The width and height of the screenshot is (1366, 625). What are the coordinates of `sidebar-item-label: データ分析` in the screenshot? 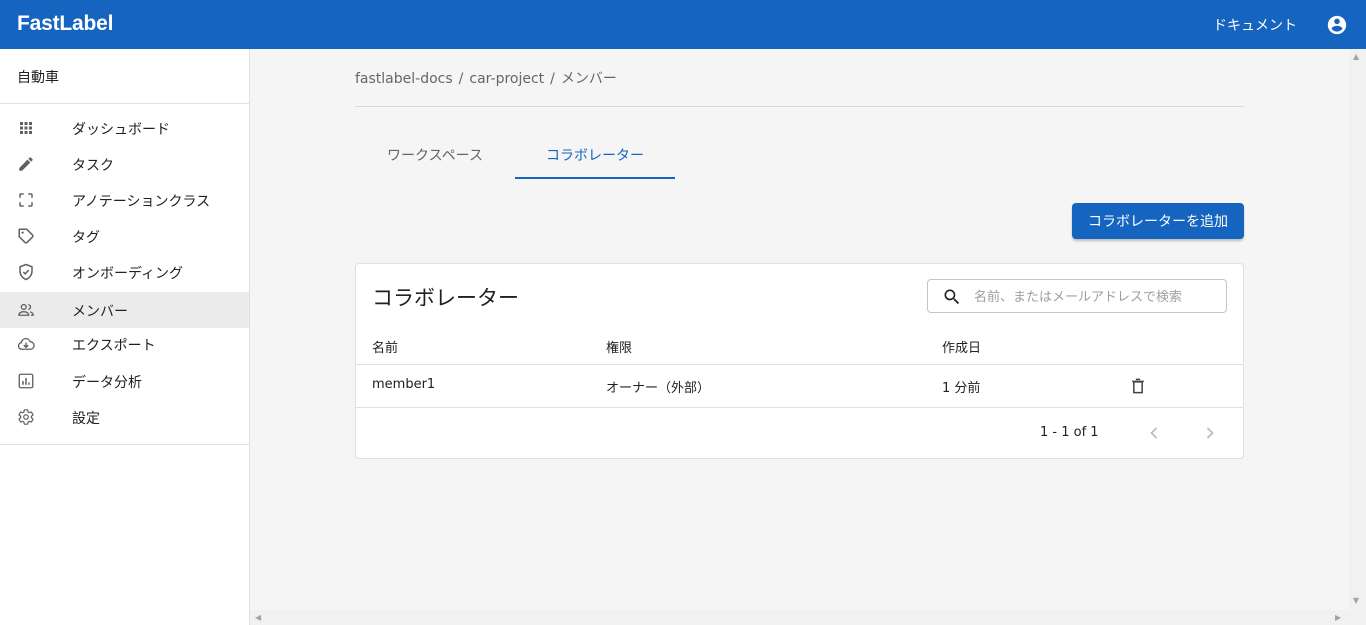 It's located at (107, 383).